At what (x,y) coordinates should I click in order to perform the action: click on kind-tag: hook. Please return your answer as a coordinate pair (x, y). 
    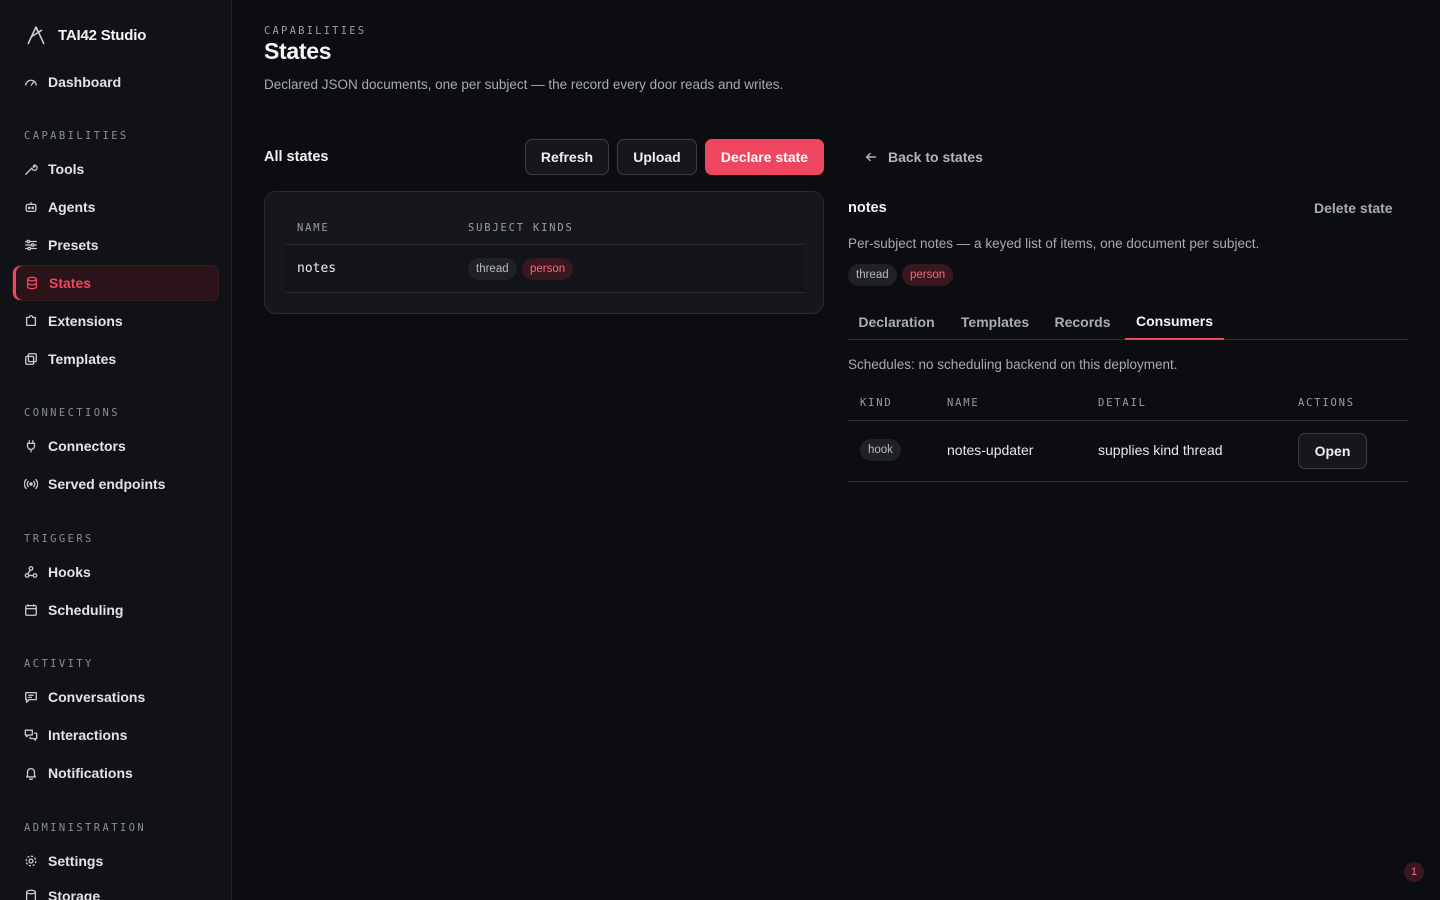
    Looking at the image, I should click on (880, 450).